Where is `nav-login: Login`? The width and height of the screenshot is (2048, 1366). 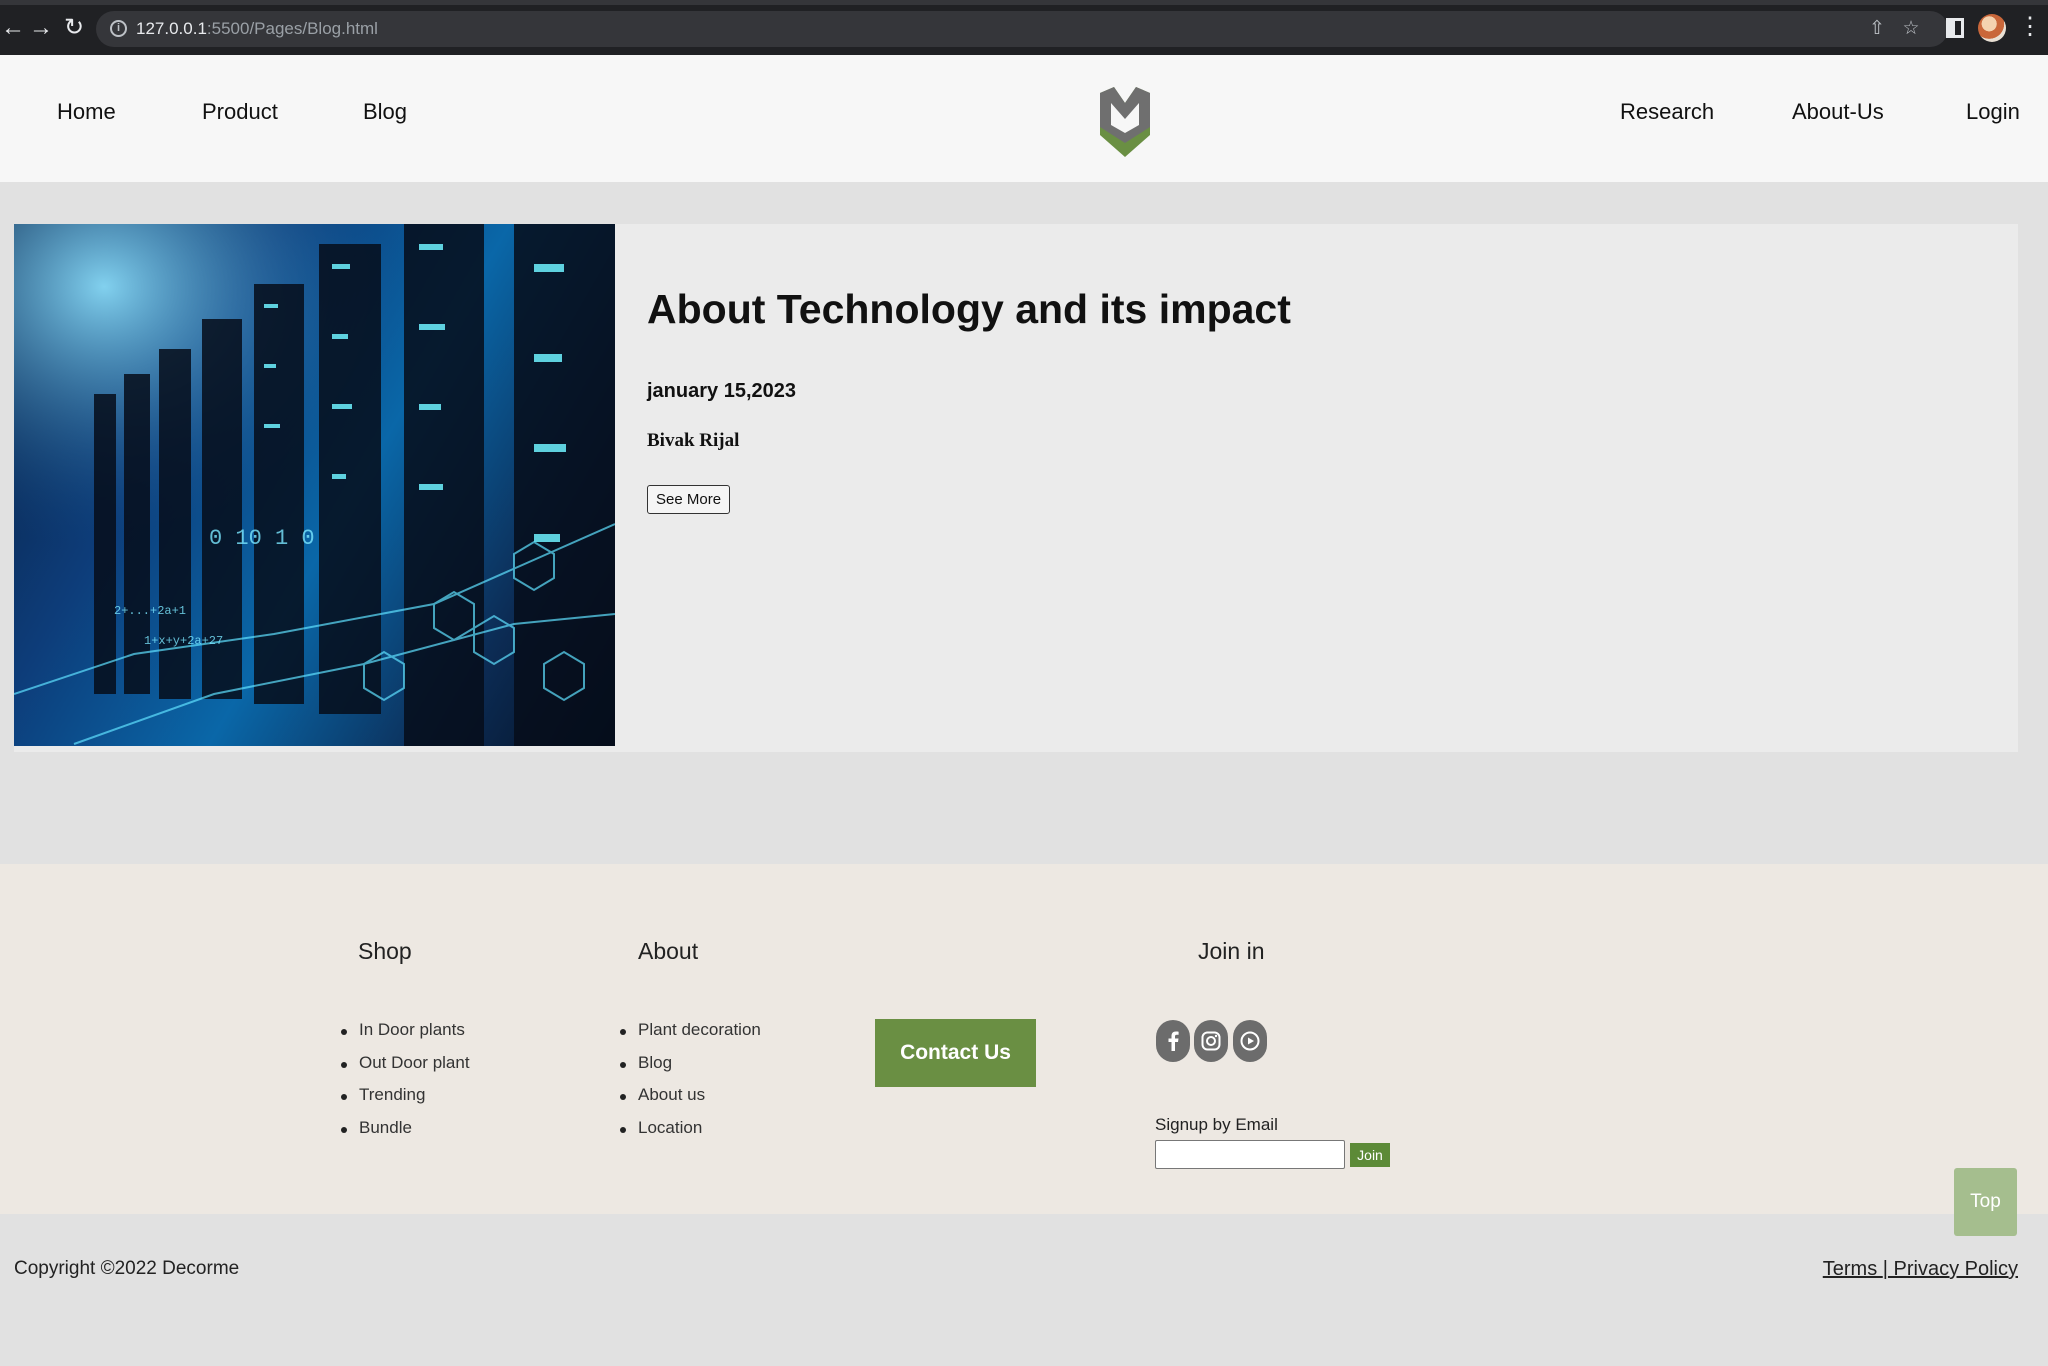
nav-login: Login is located at coordinates (1993, 112).